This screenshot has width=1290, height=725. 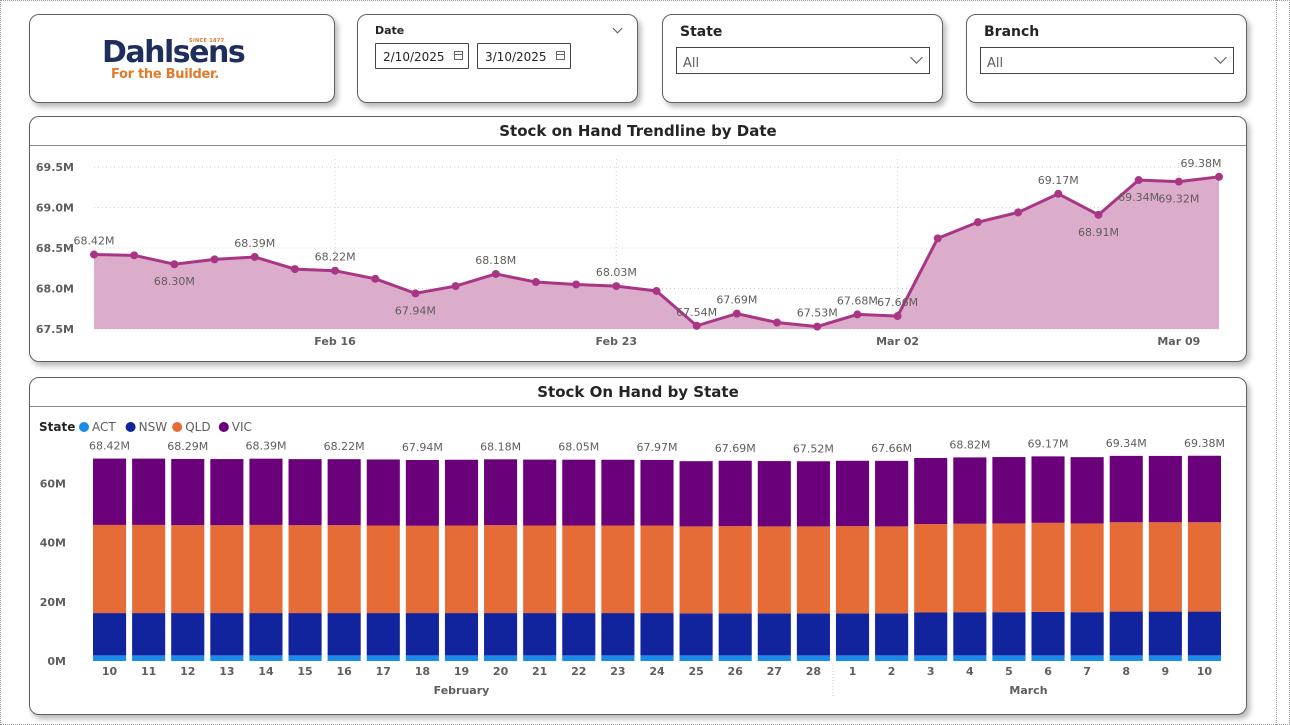 What do you see at coordinates (165, 74) in the screenshot?
I see `brand-tagline: For the Builder.` at bounding box center [165, 74].